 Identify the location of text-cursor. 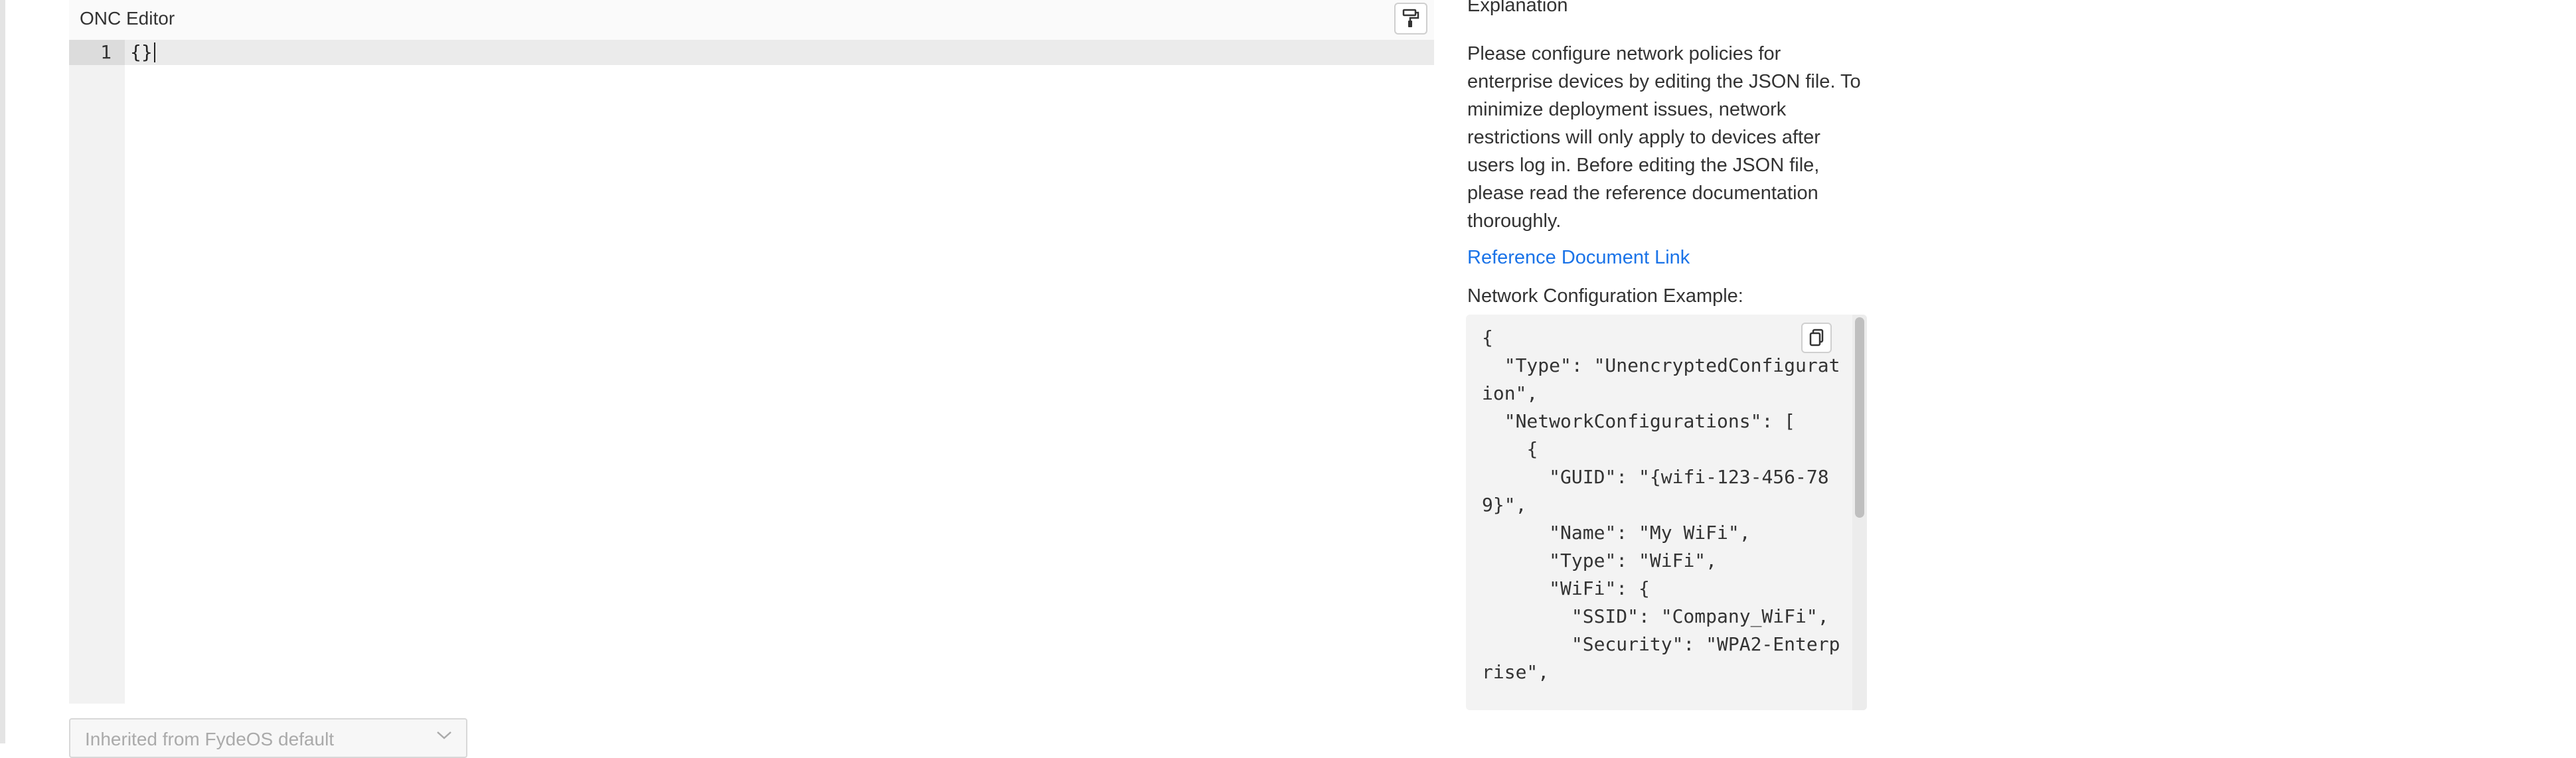
(154, 52).